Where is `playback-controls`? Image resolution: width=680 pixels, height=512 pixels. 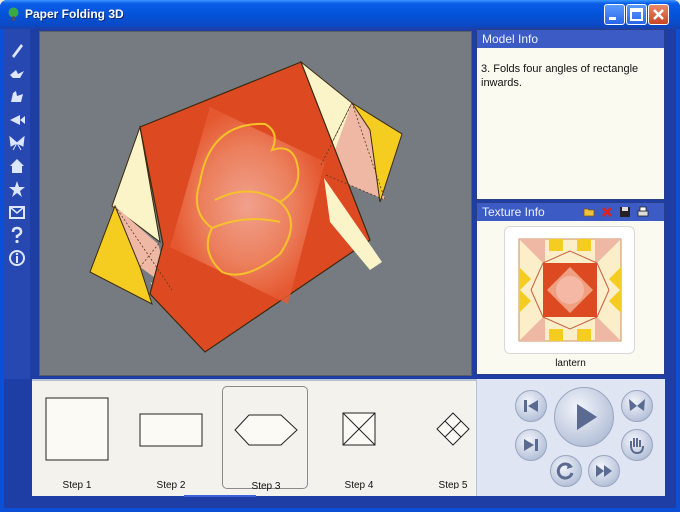
playback-controls is located at coordinates (570, 437).